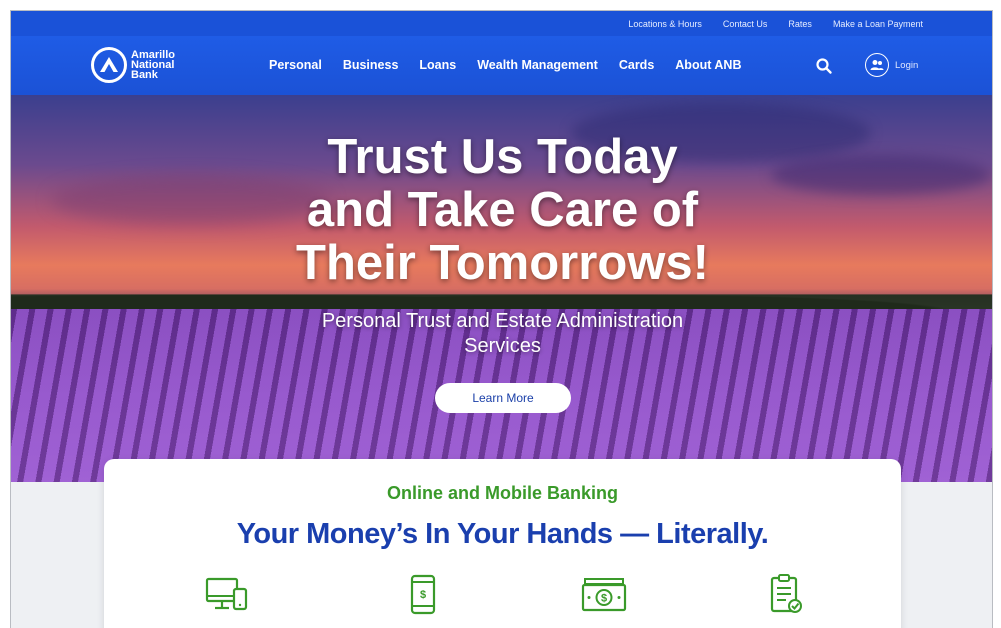 This screenshot has height=628, width=1001. Describe the element at coordinates (787, 594) in the screenshot. I see `checklist-icon` at that location.